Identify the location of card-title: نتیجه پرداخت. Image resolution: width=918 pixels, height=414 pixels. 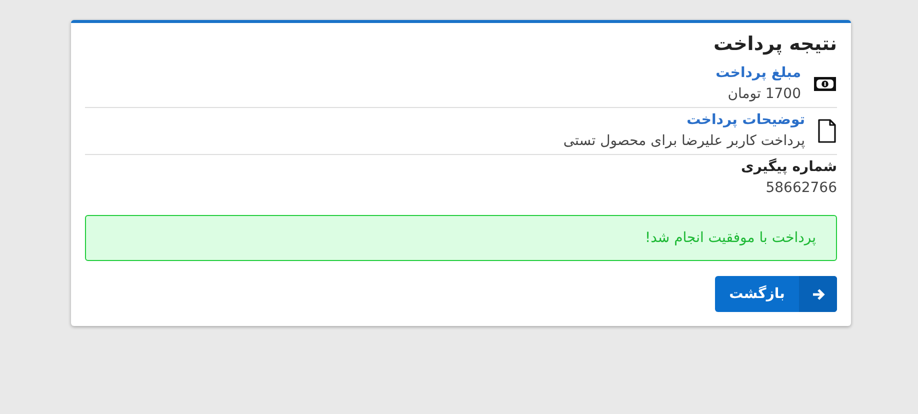
(774, 44).